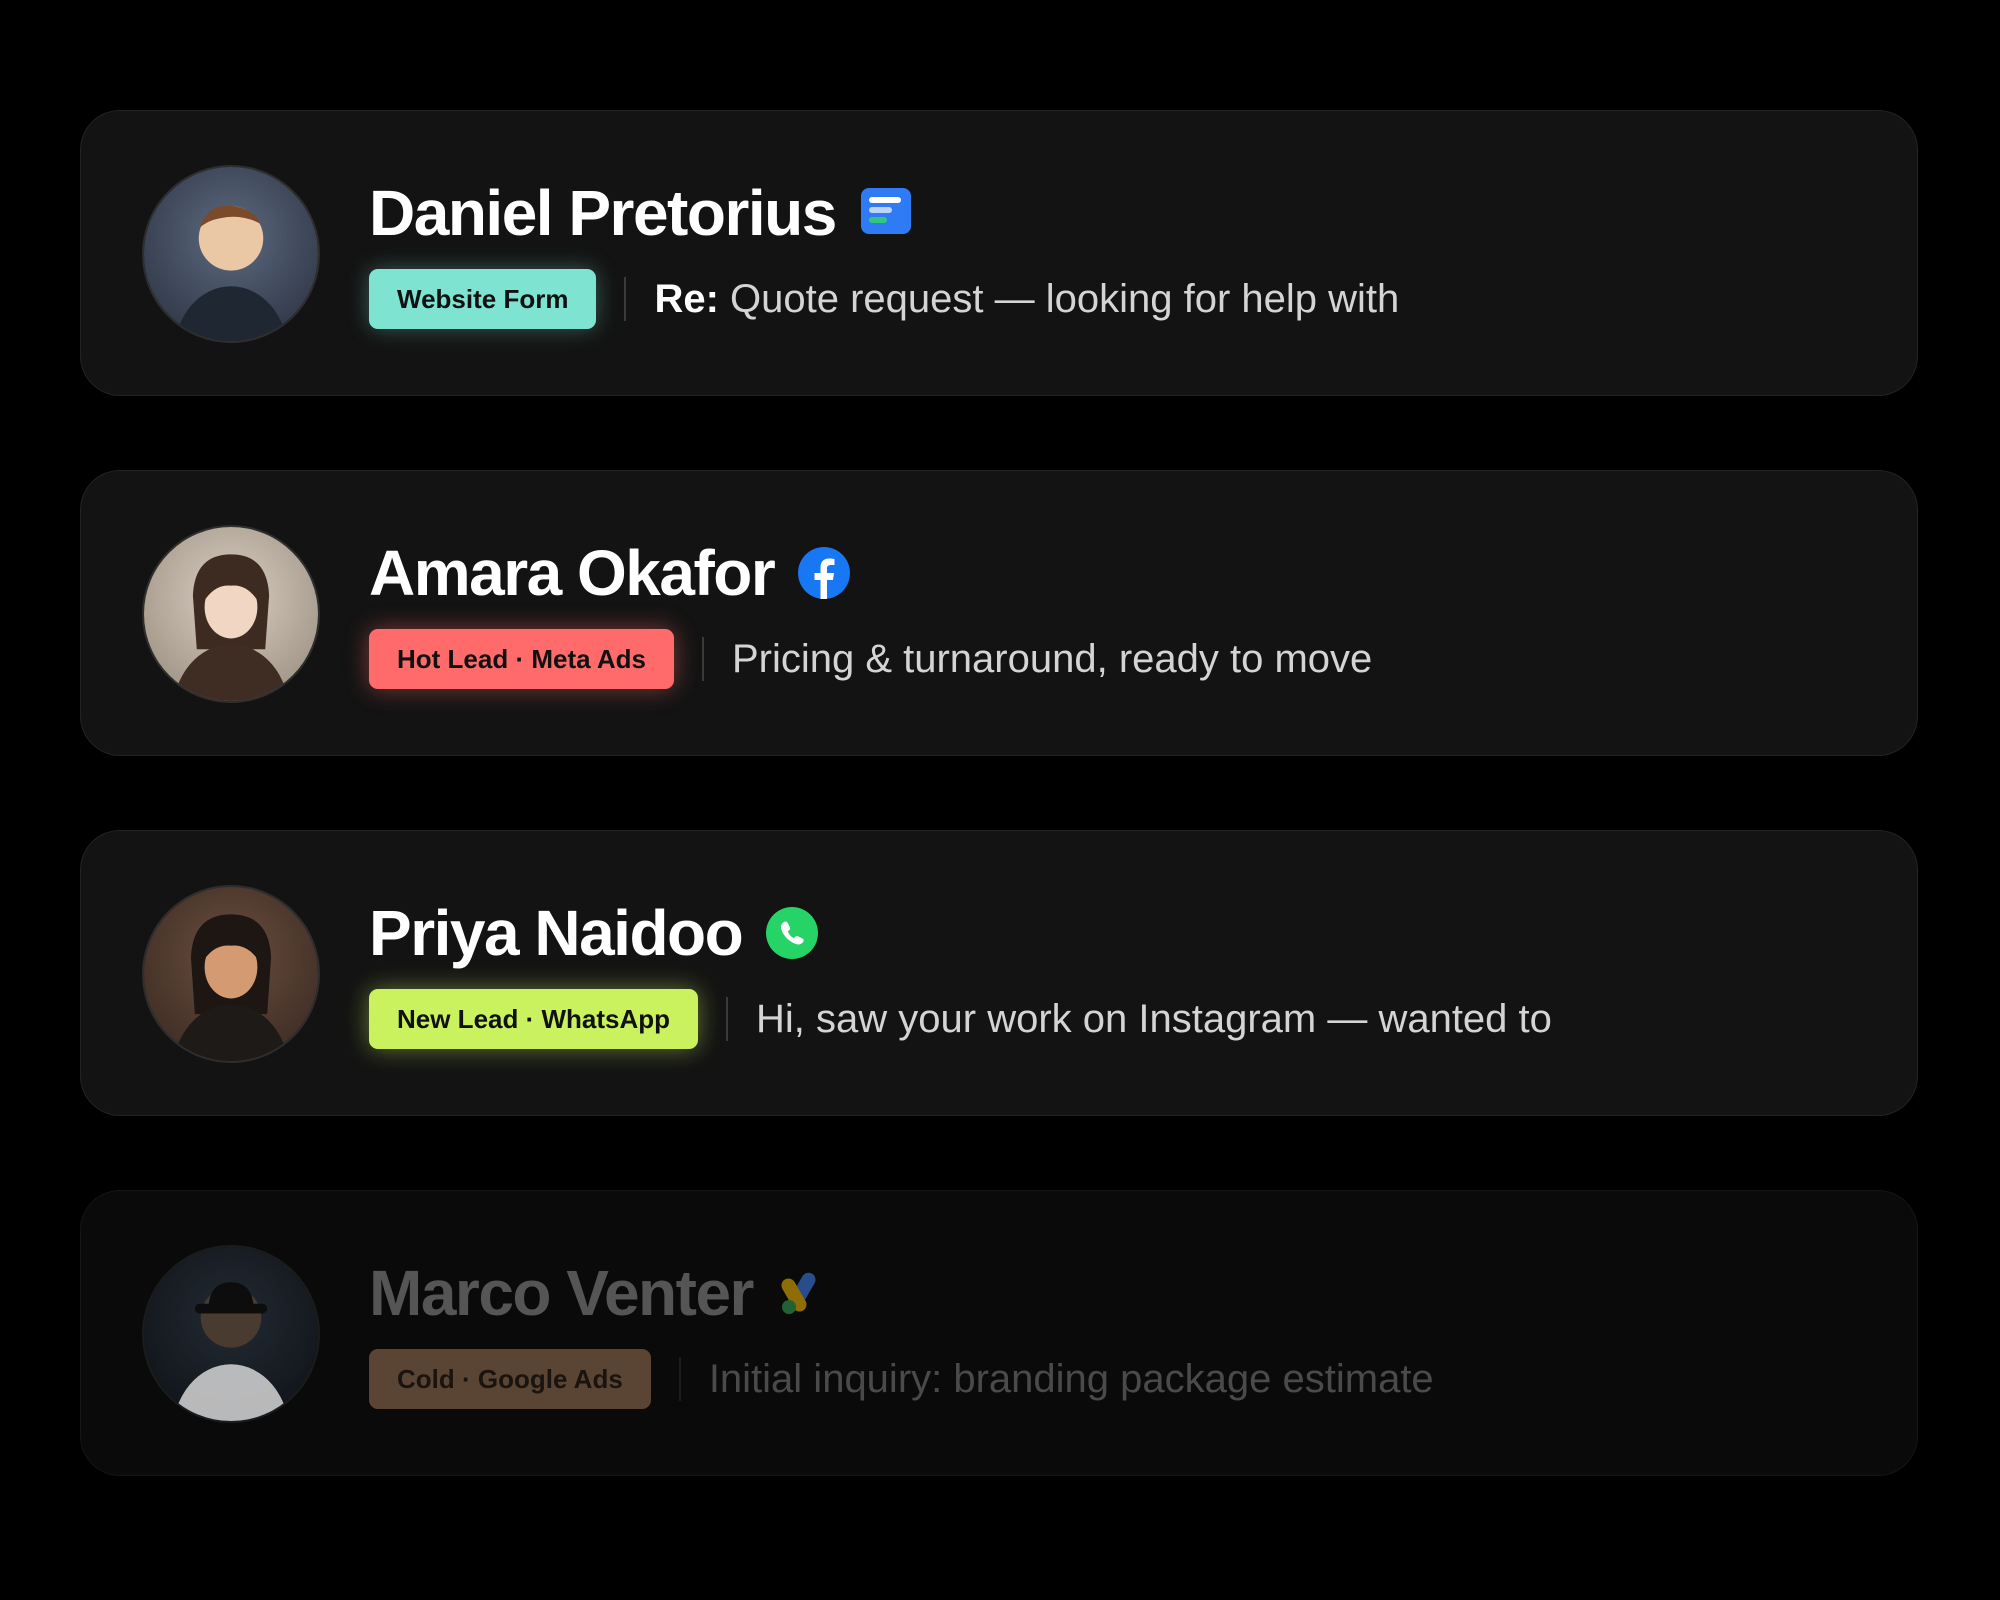 This screenshot has height=1600, width=2000. I want to click on whatsapp-icon, so click(792, 933).